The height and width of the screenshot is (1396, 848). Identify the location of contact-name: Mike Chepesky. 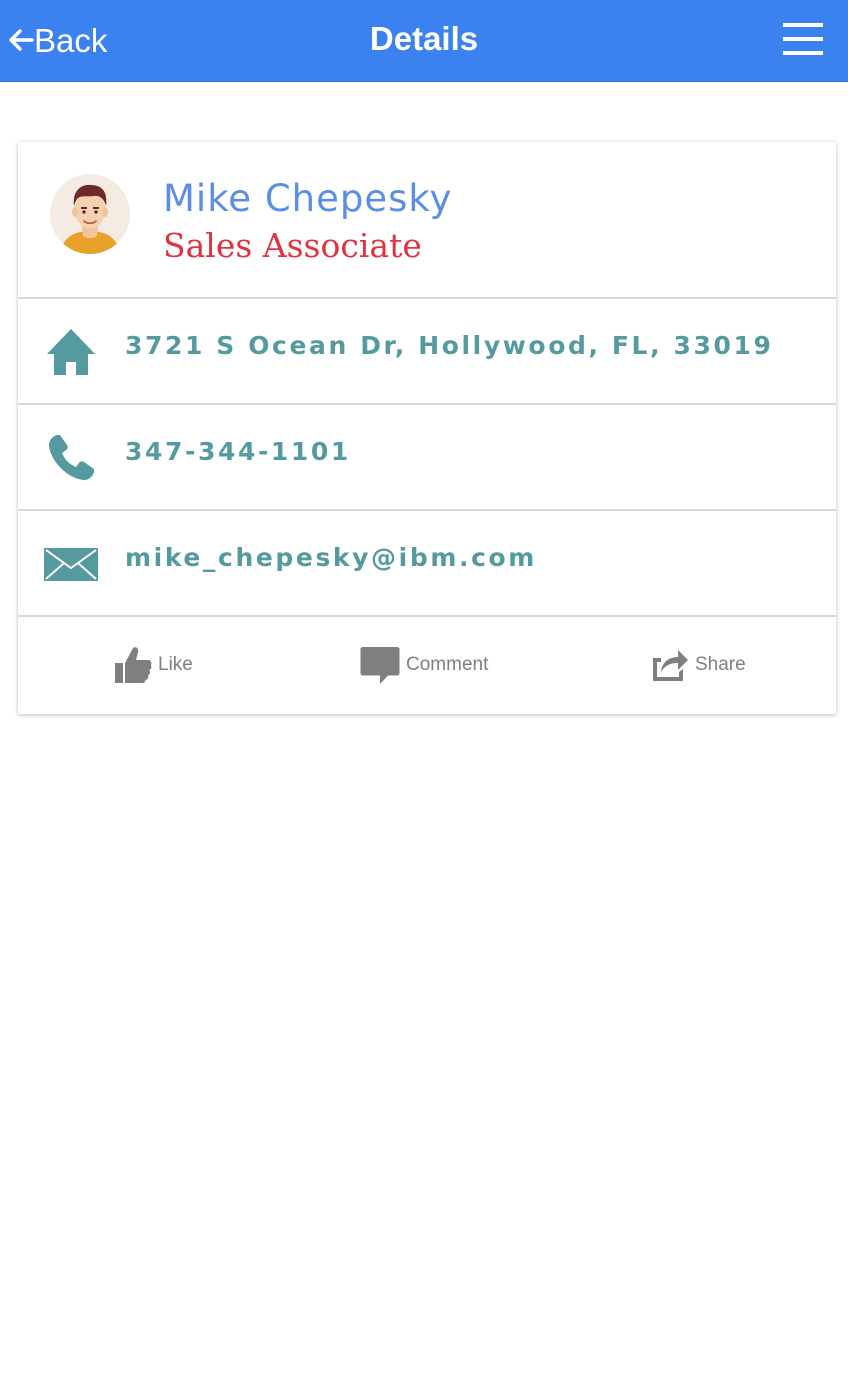
(308, 198).